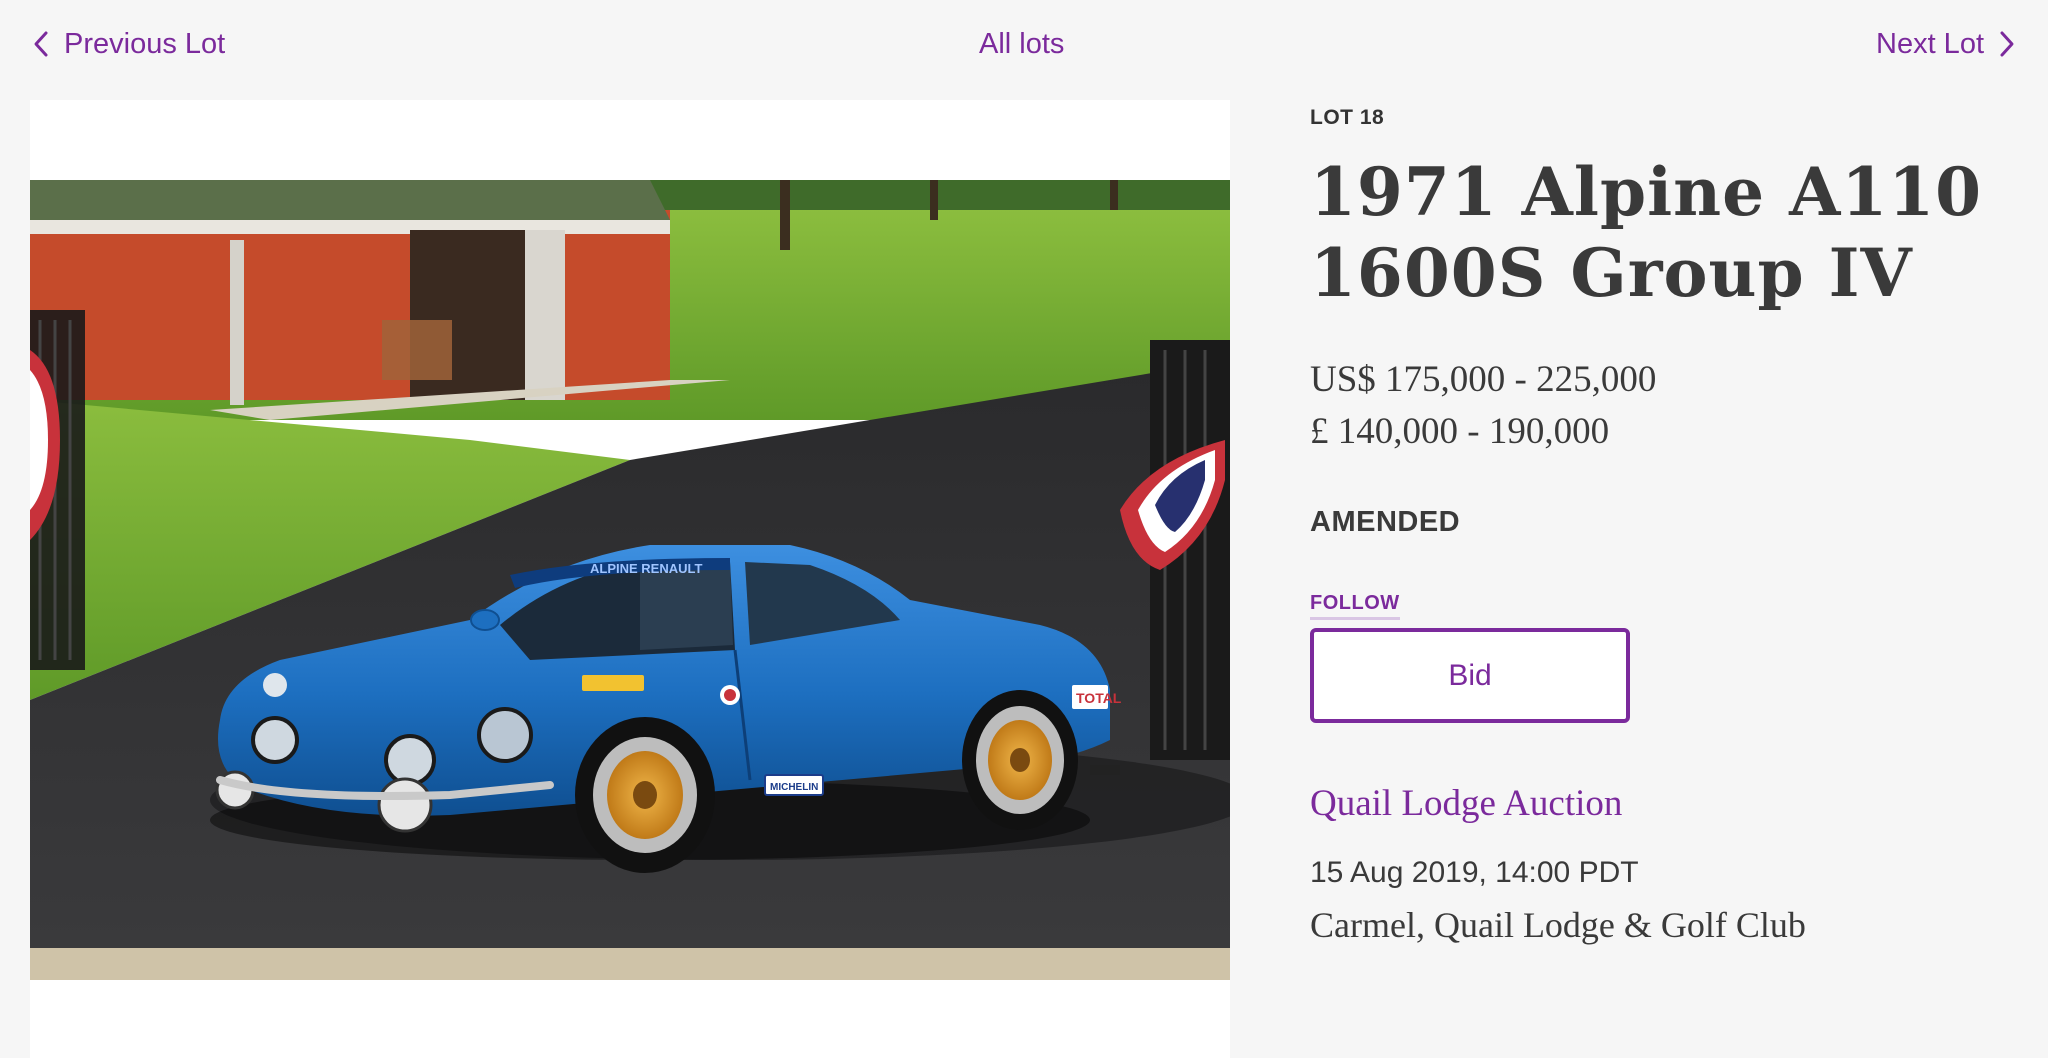  What do you see at coordinates (1099, 698) in the screenshot?
I see `total-decal: TOTAL` at bounding box center [1099, 698].